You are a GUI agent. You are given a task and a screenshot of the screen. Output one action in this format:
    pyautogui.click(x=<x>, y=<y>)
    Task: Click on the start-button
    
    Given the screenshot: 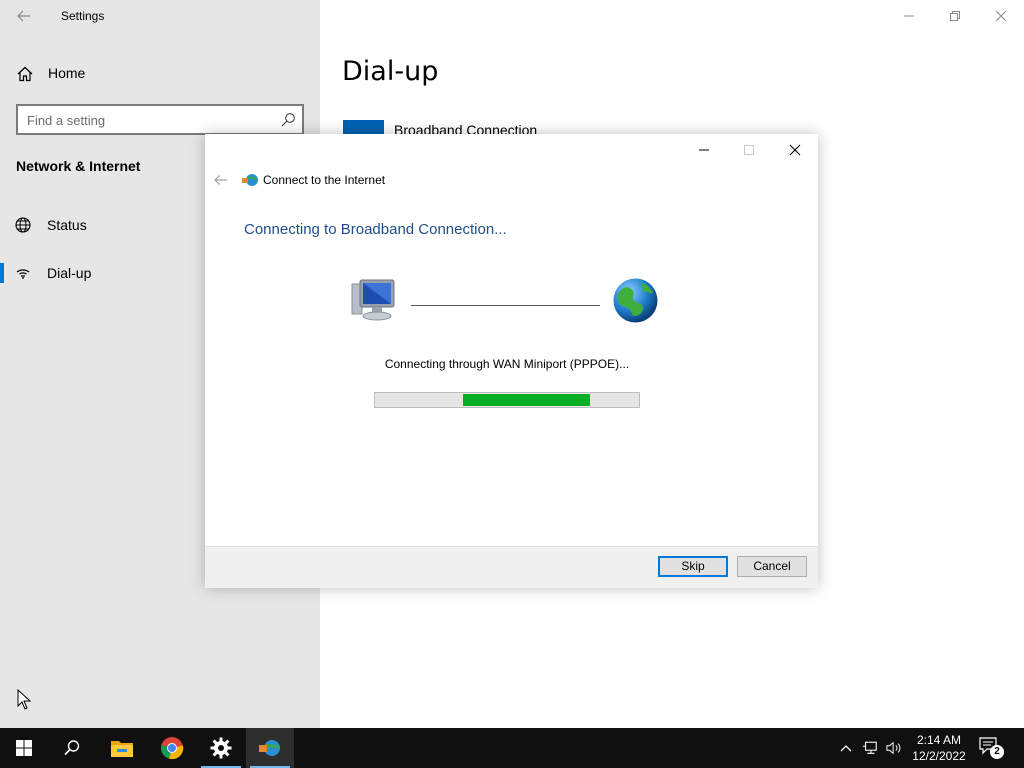 What is the action you would take?
    pyautogui.click(x=24, y=748)
    